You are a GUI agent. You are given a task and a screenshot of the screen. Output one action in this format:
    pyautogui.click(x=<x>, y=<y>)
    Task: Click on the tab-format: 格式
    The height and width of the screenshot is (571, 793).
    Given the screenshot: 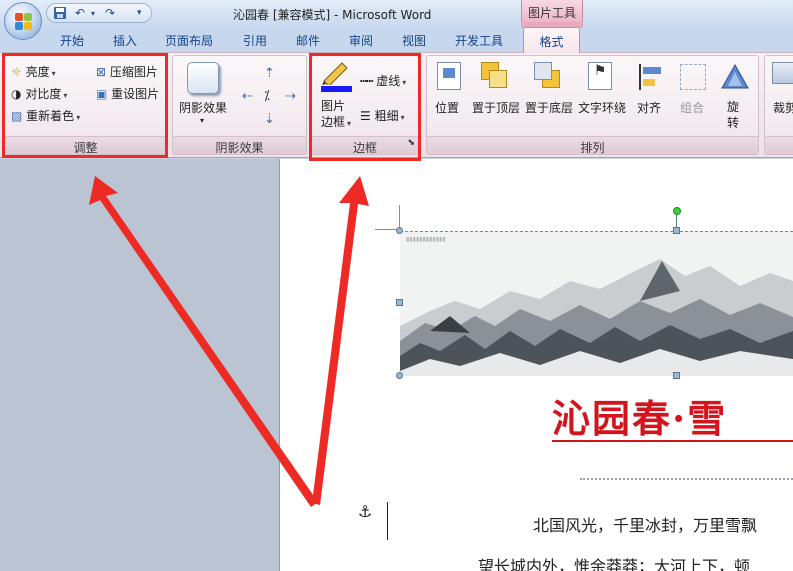 What is the action you would take?
    pyautogui.click(x=551, y=40)
    